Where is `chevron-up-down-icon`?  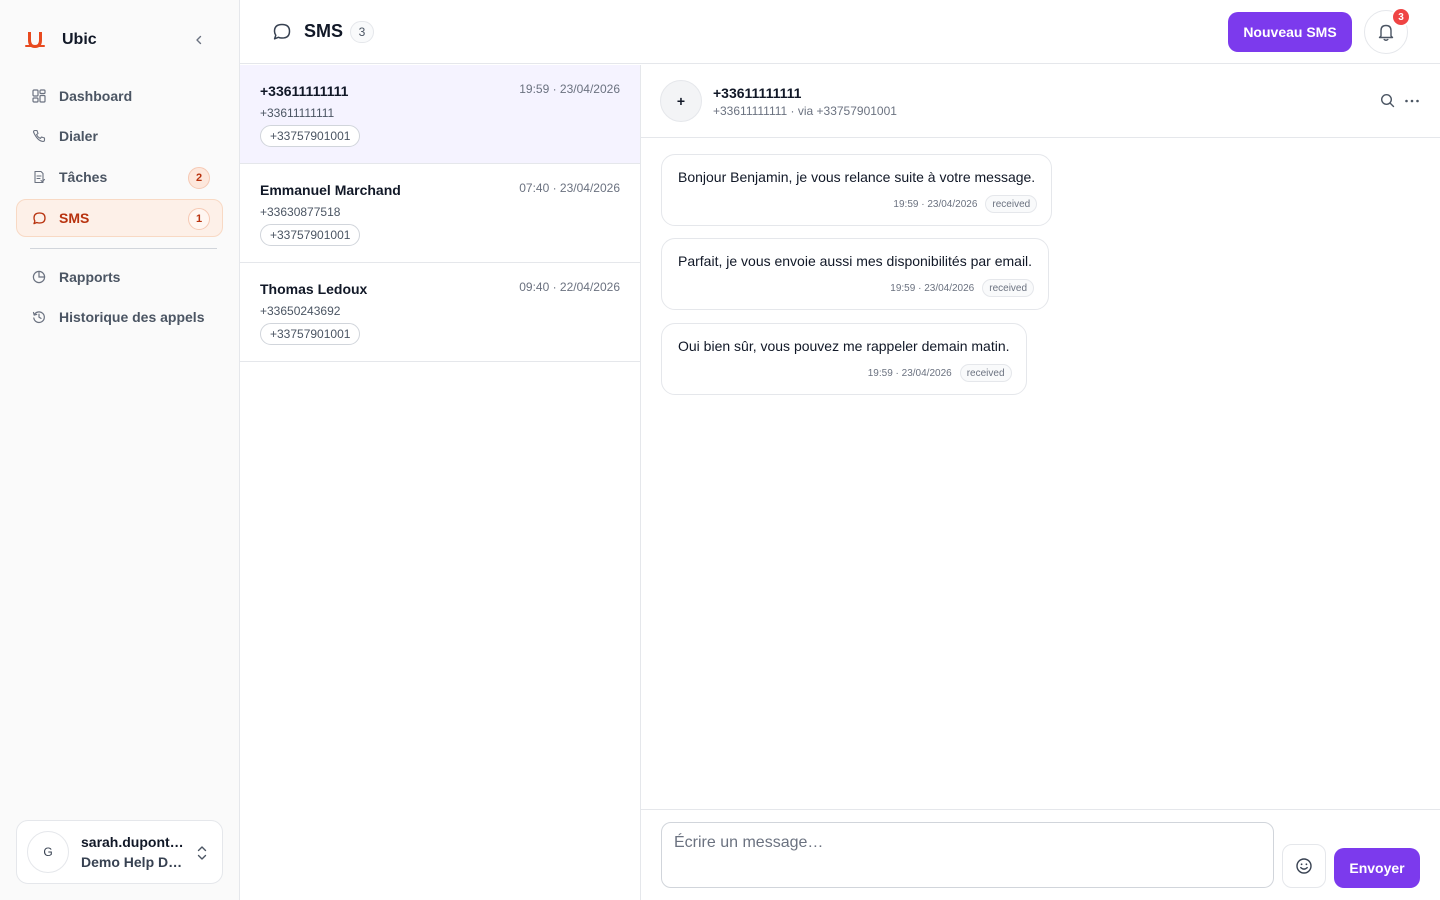
chevron-up-down-icon is located at coordinates (202, 853).